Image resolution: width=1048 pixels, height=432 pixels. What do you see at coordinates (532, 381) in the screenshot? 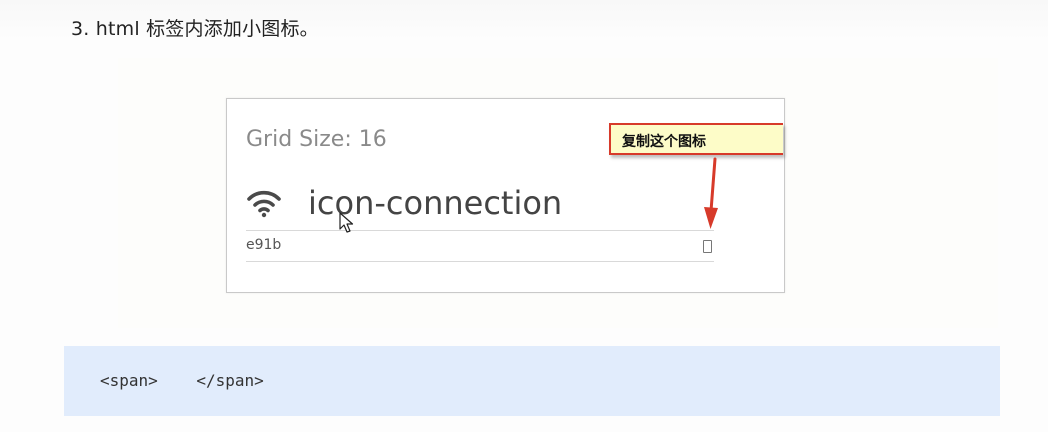
I see `code-block: <span> </span>` at bounding box center [532, 381].